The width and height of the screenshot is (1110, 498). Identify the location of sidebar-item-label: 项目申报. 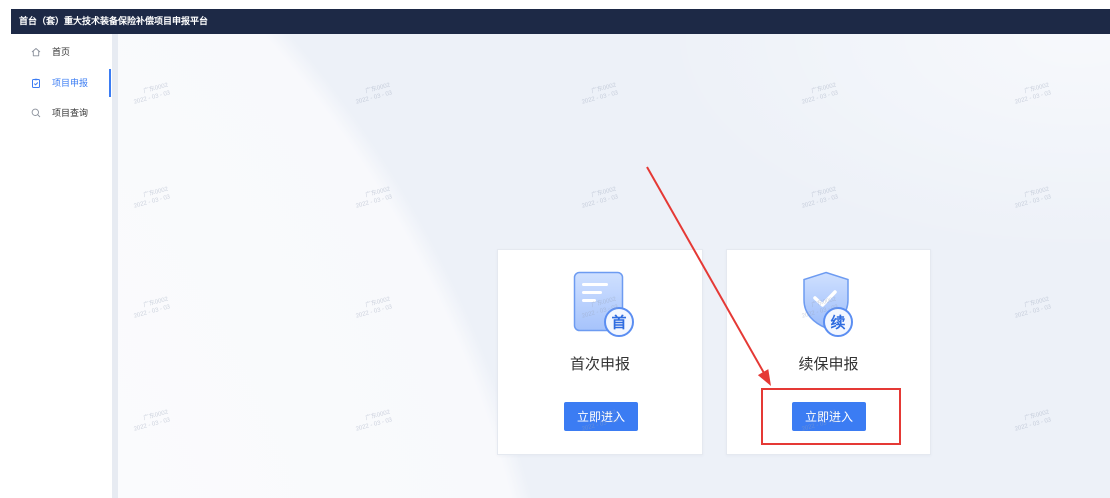
(70, 83).